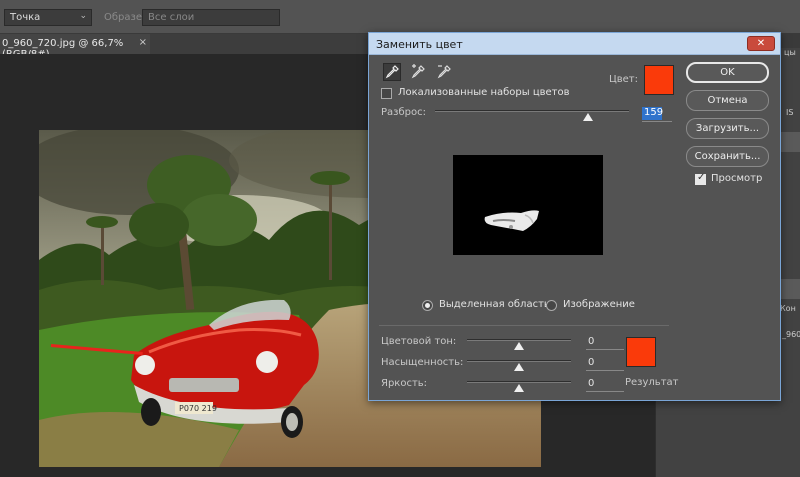 The width and height of the screenshot is (800, 477). I want to click on color-swatch, so click(659, 80).